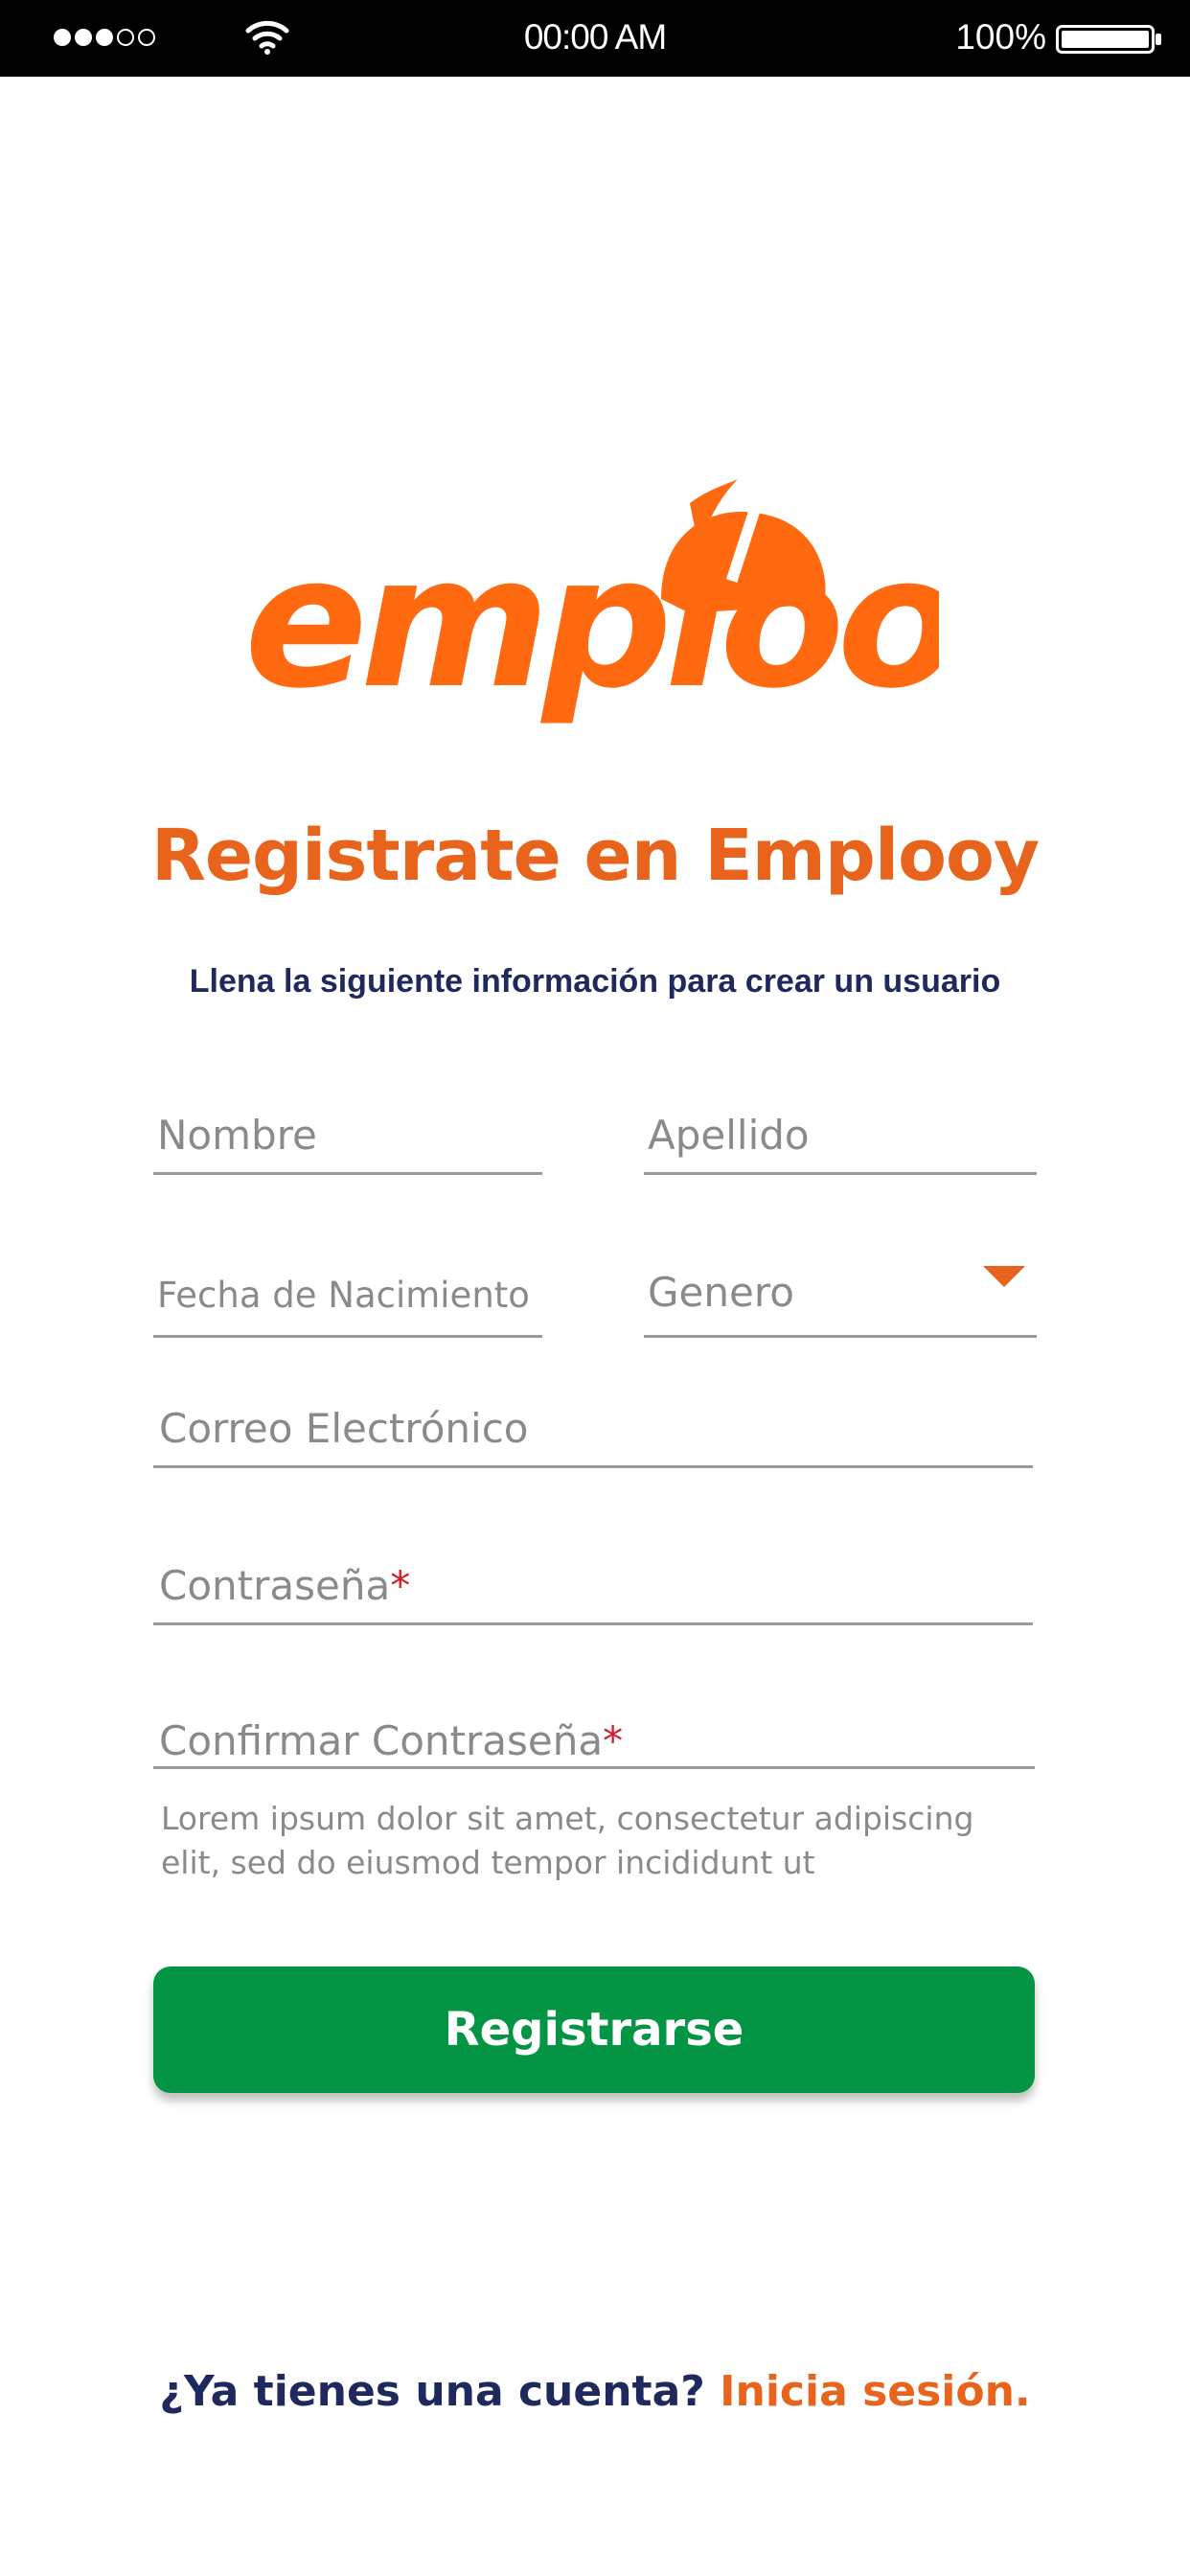 Image resolution: width=1190 pixels, height=2576 pixels. Describe the element at coordinates (593, 1424) in the screenshot. I see `email-field: Correo Electrónico` at that location.